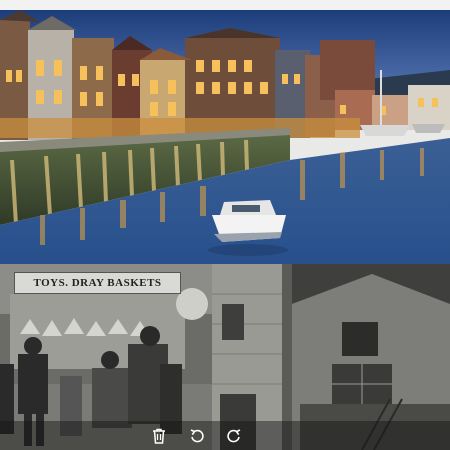  I want to click on delete-button, so click(159, 436).